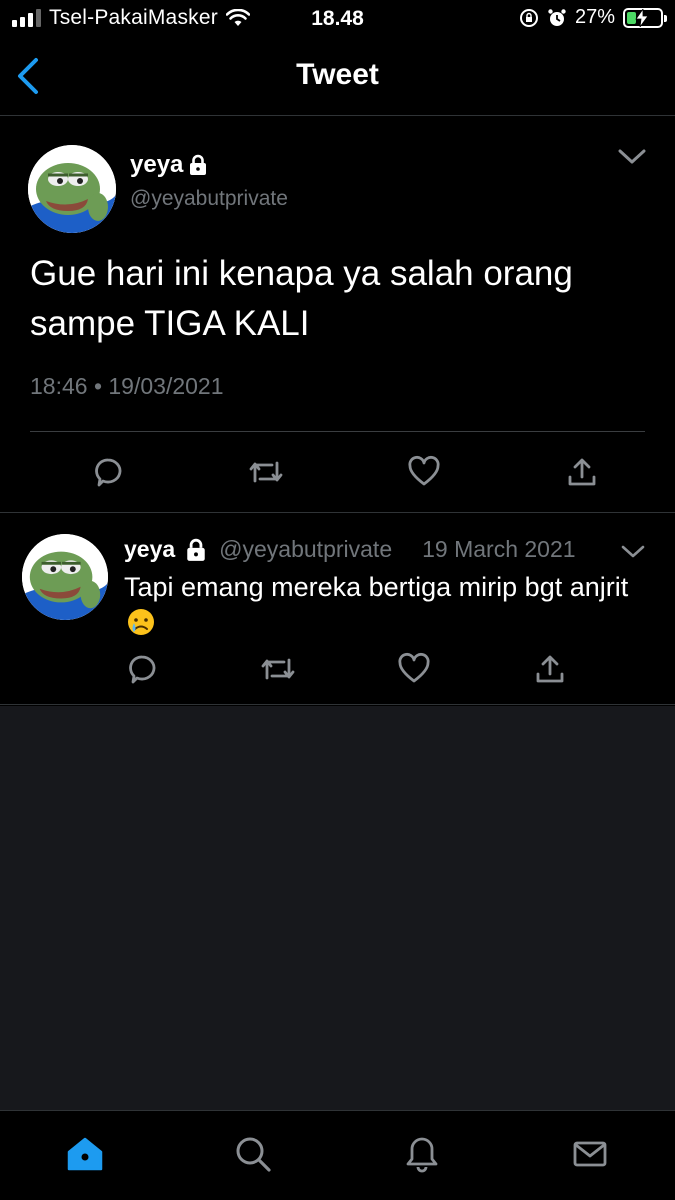  I want to click on status-bar: Tsel-PakaiMasker 18.48 27%, so click(337, 19).